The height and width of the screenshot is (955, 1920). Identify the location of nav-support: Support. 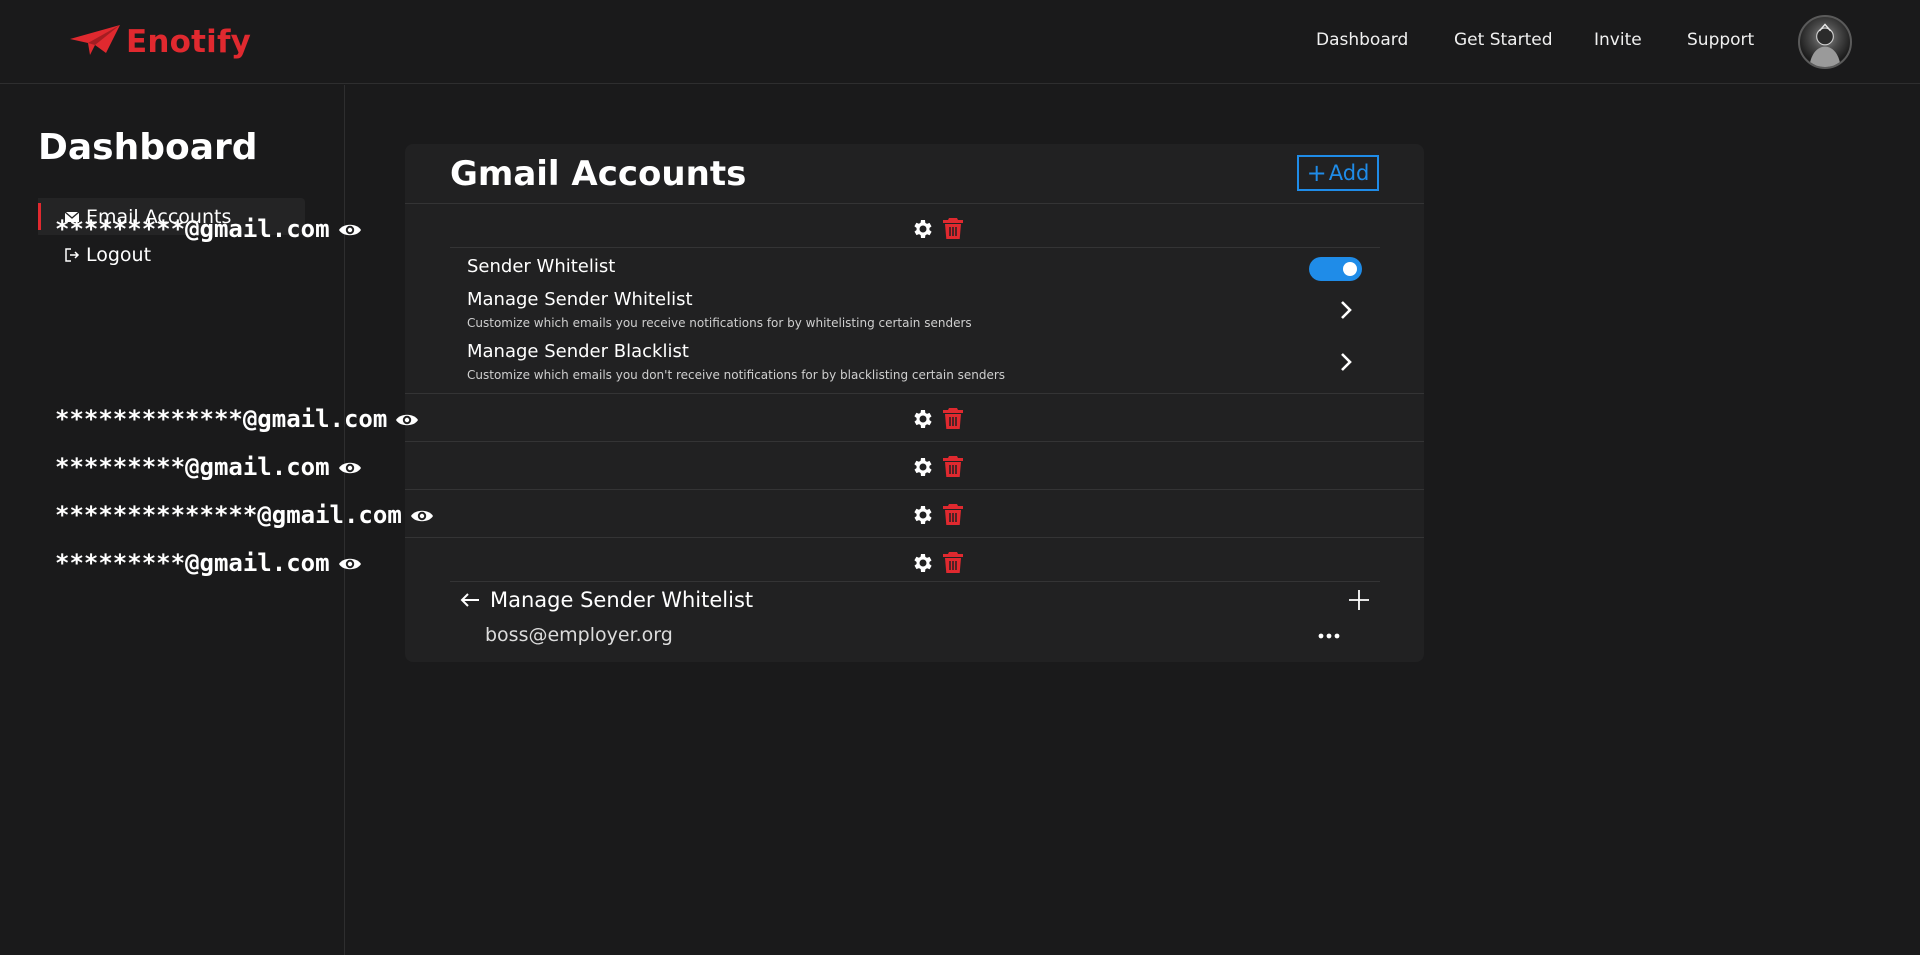
(1720, 40).